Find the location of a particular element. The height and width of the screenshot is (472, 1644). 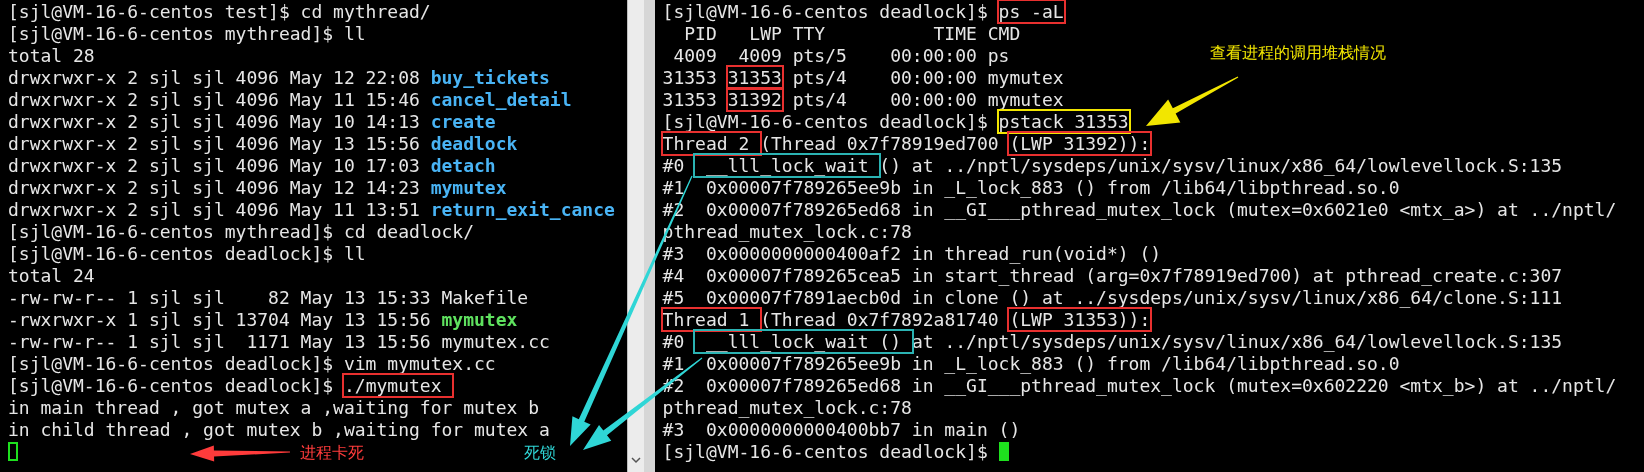

terminal-text: drwxrwxr-x 2 sjl sjl 4096 May 11 13:51 is located at coordinates (214, 209).